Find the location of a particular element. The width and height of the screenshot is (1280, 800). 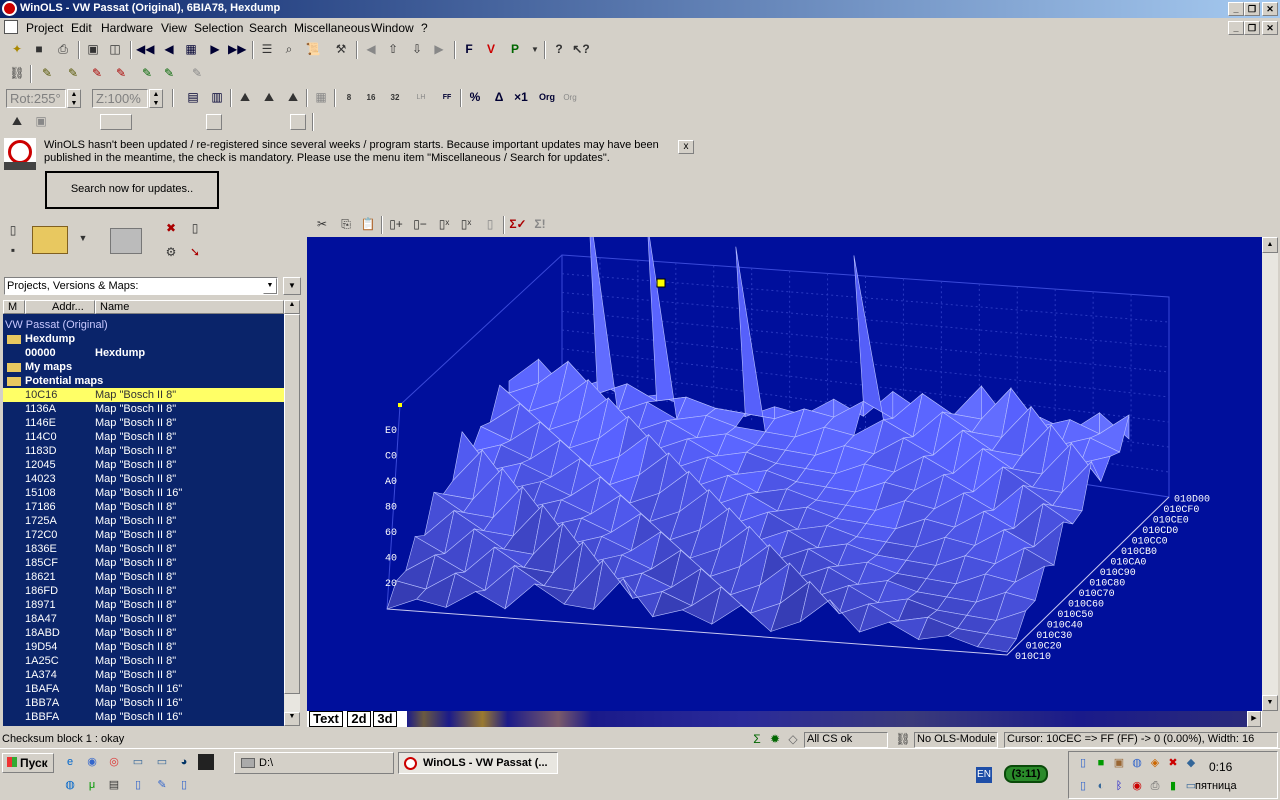

rotation-field: Rot:255° is located at coordinates (36, 98).